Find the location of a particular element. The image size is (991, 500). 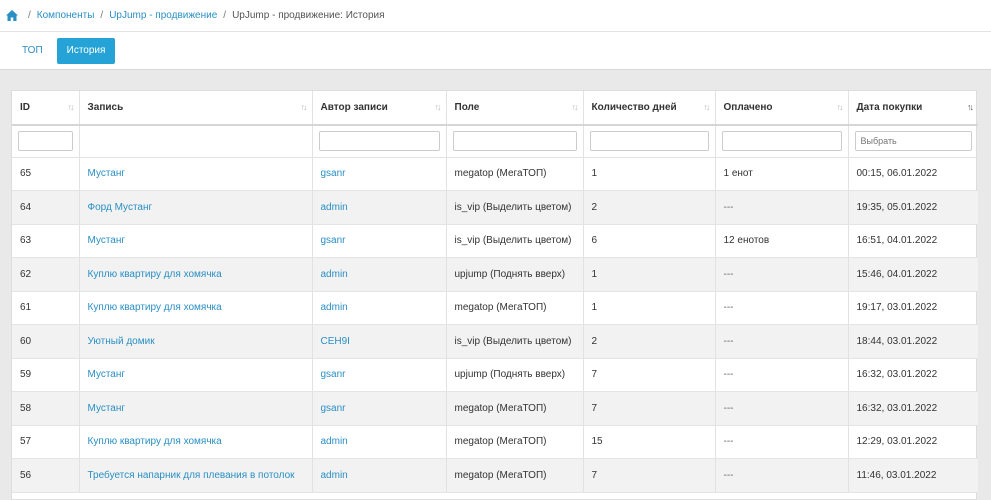

date-cell: 15:46, 04.01.2022 is located at coordinates (897, 274).